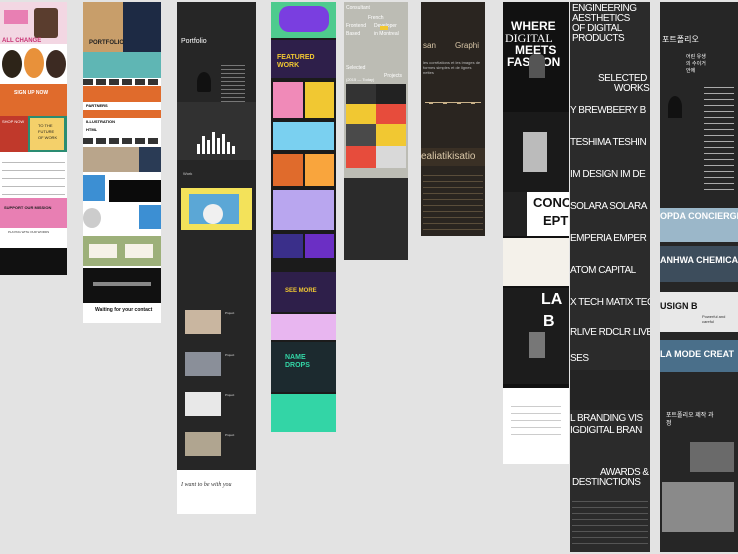 The image size is (738, 554). Describe the element at coordinates (122, 285) in the screenshot. I see `dark-footer` at that location.